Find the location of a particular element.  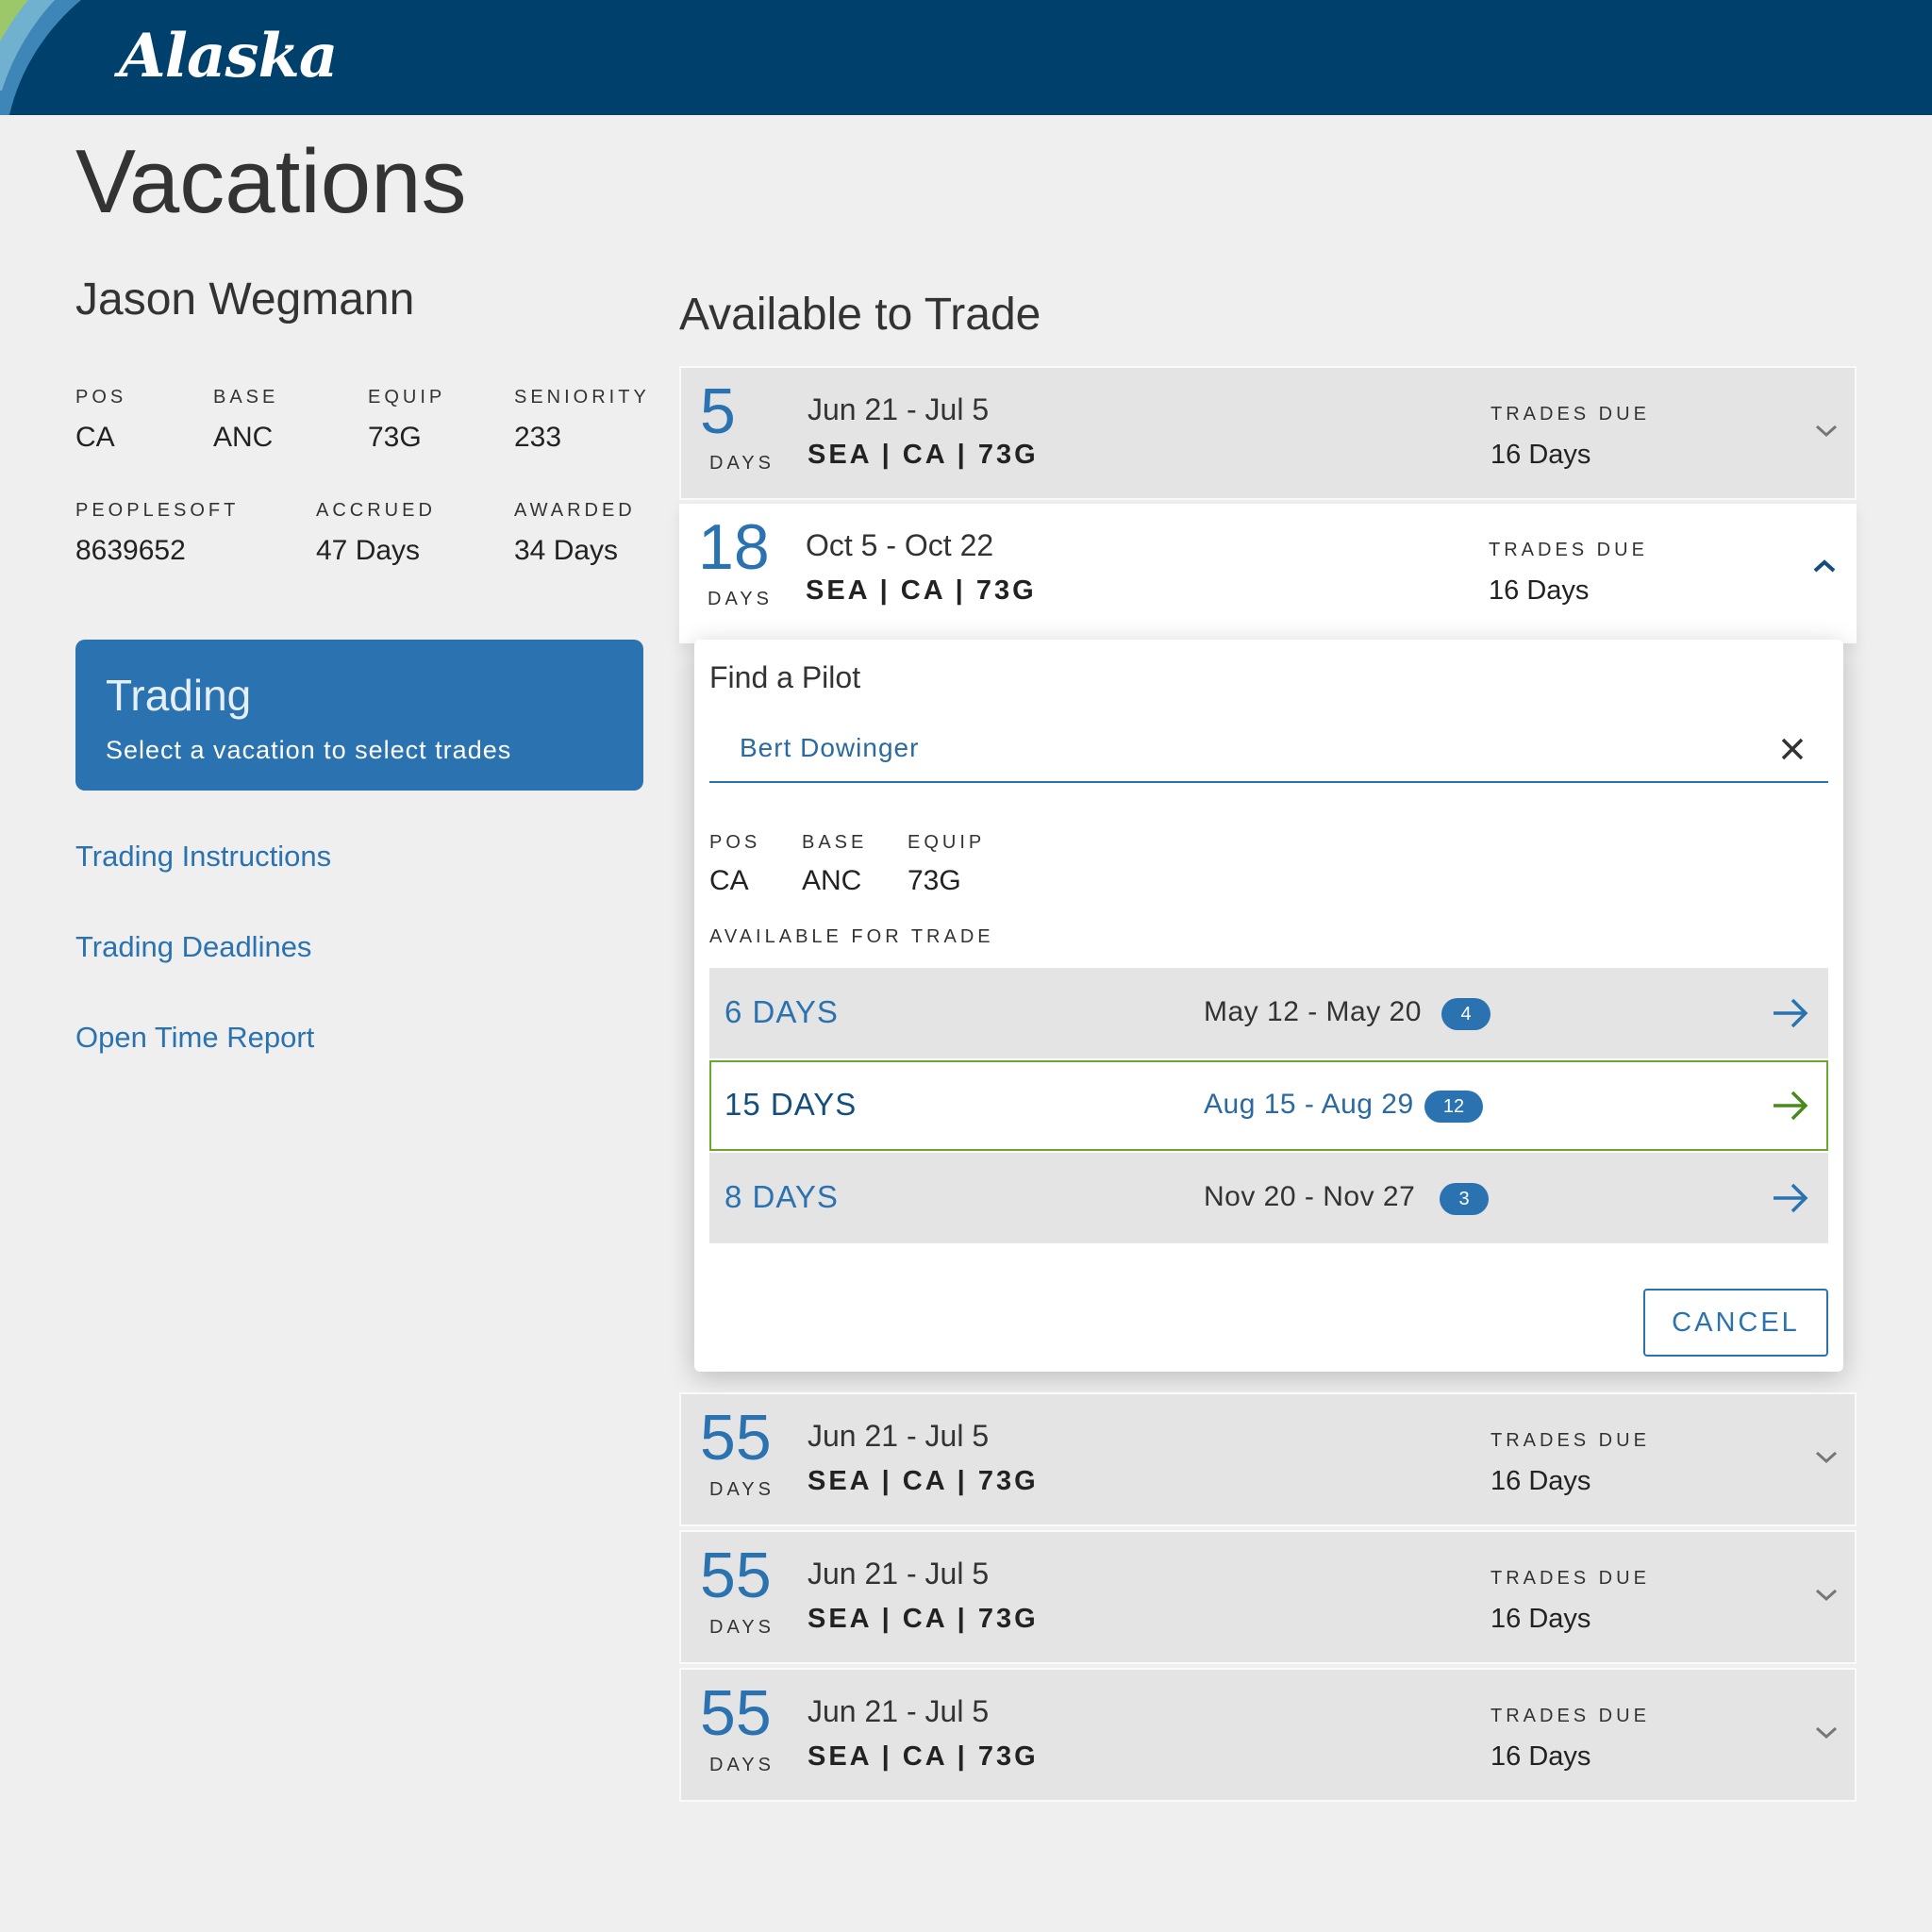

vacation-days-count: 18 is located at coordinates (734, 547).